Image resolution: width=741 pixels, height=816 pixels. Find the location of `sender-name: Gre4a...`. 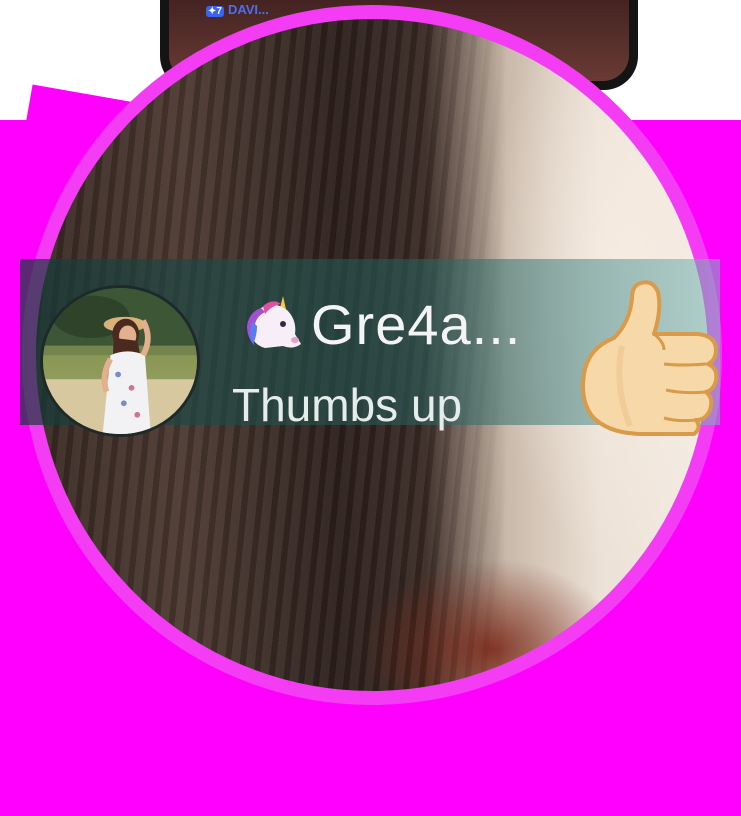

sender-name: Gre4a... is located at coordinates (416, 324).